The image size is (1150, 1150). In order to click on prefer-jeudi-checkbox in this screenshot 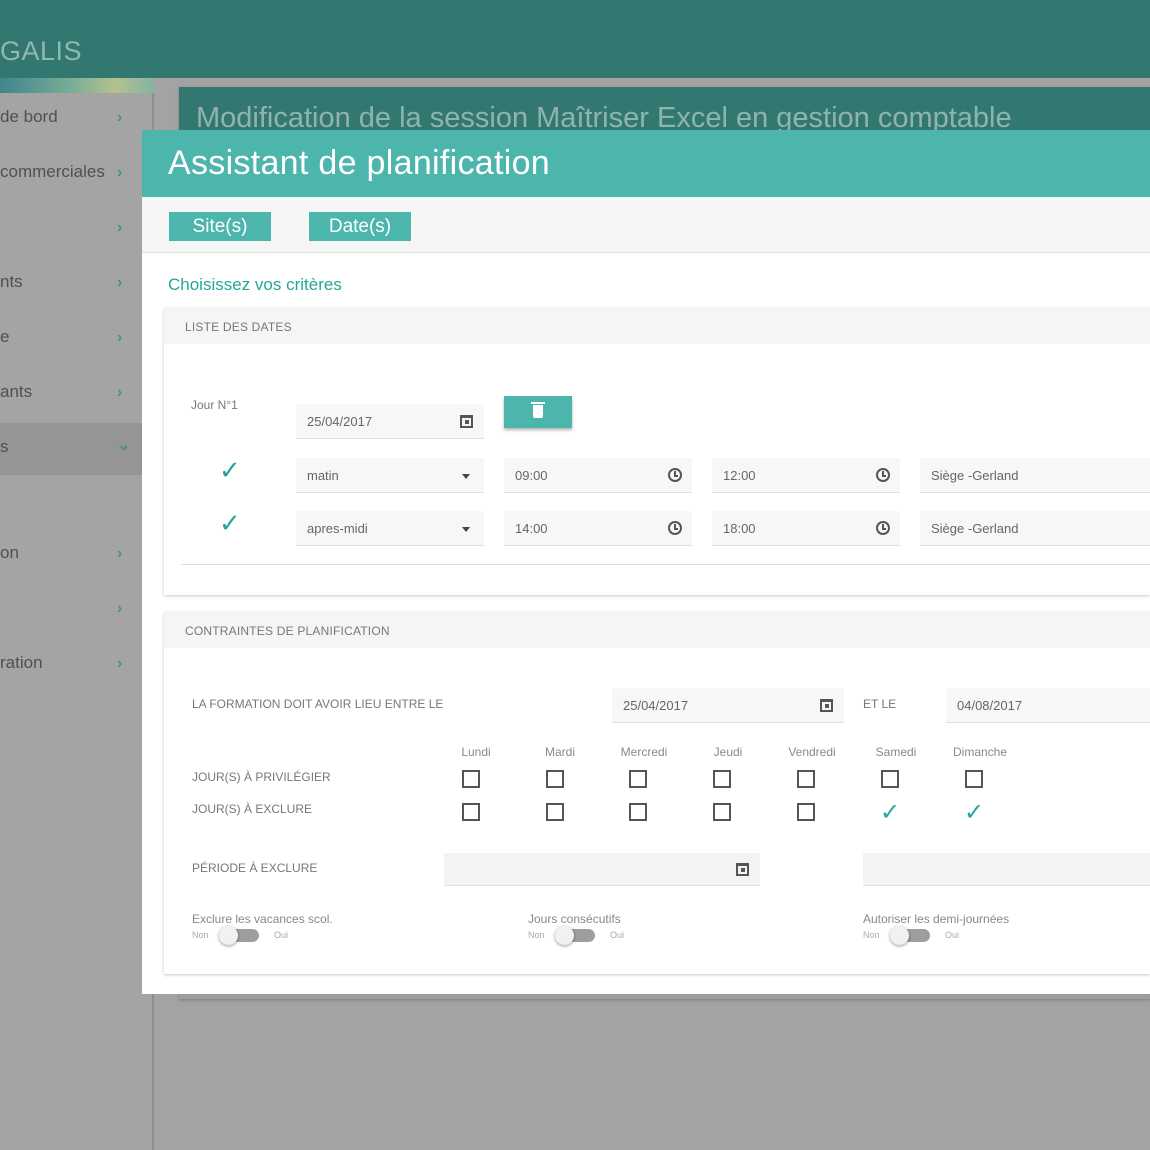, I will do `click(722, 779)`.